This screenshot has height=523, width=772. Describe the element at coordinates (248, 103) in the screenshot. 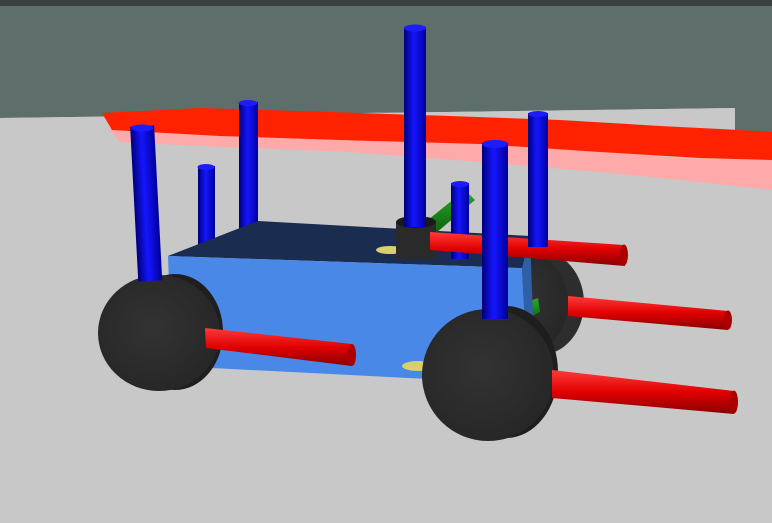

I see `back-mid-z-axis-cap` at that location.